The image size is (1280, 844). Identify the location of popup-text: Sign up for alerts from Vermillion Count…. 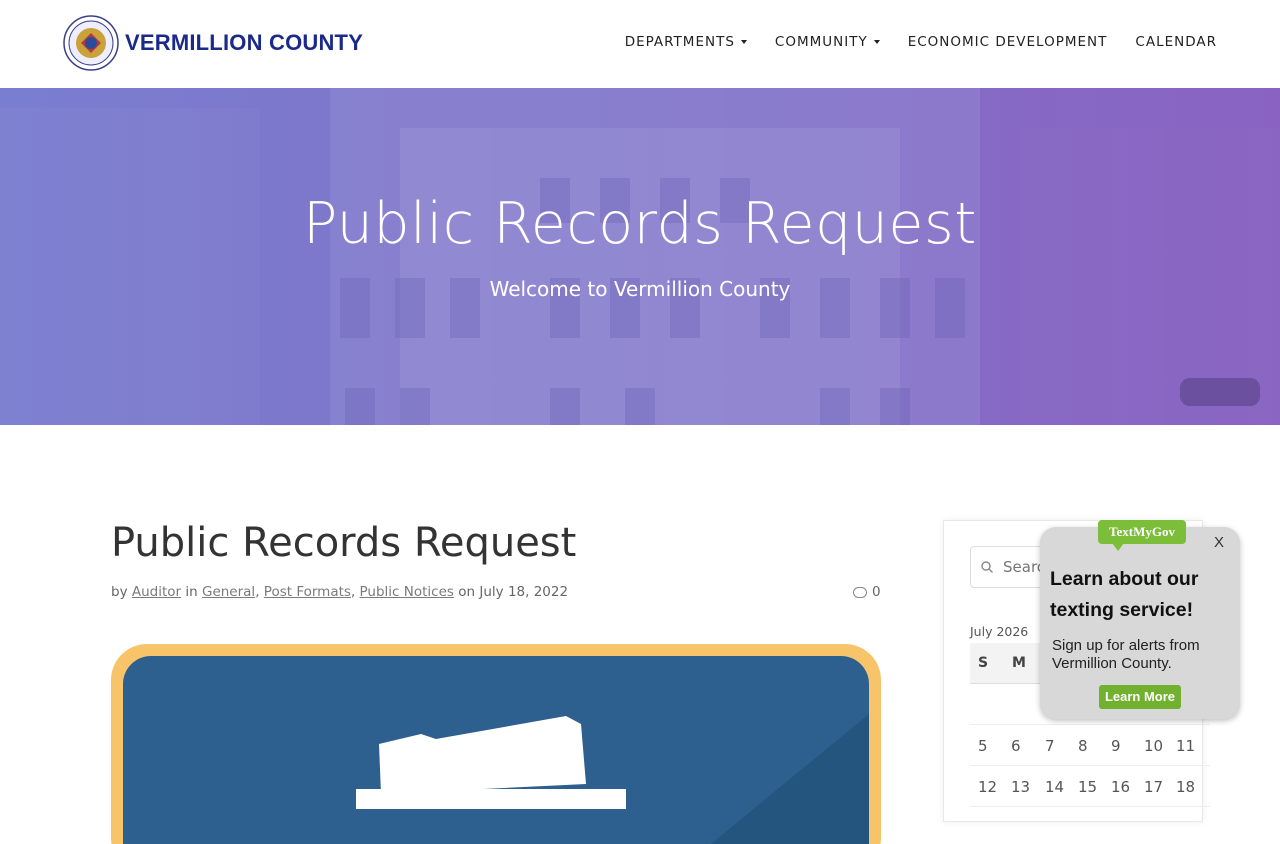
(1126, 654).